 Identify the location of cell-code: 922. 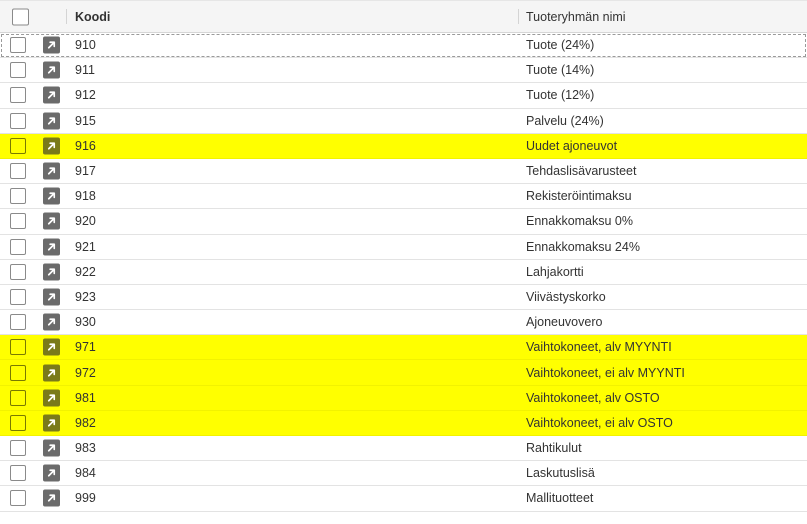
(85, 271).